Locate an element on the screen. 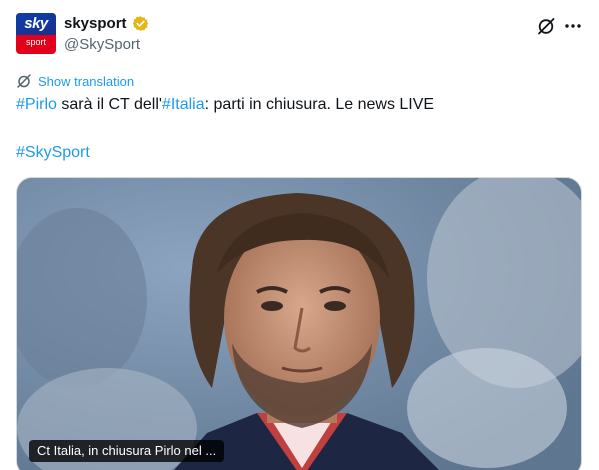  tweet-text-part-1: sarà il CT dell' is located at coordinates (109, 104).